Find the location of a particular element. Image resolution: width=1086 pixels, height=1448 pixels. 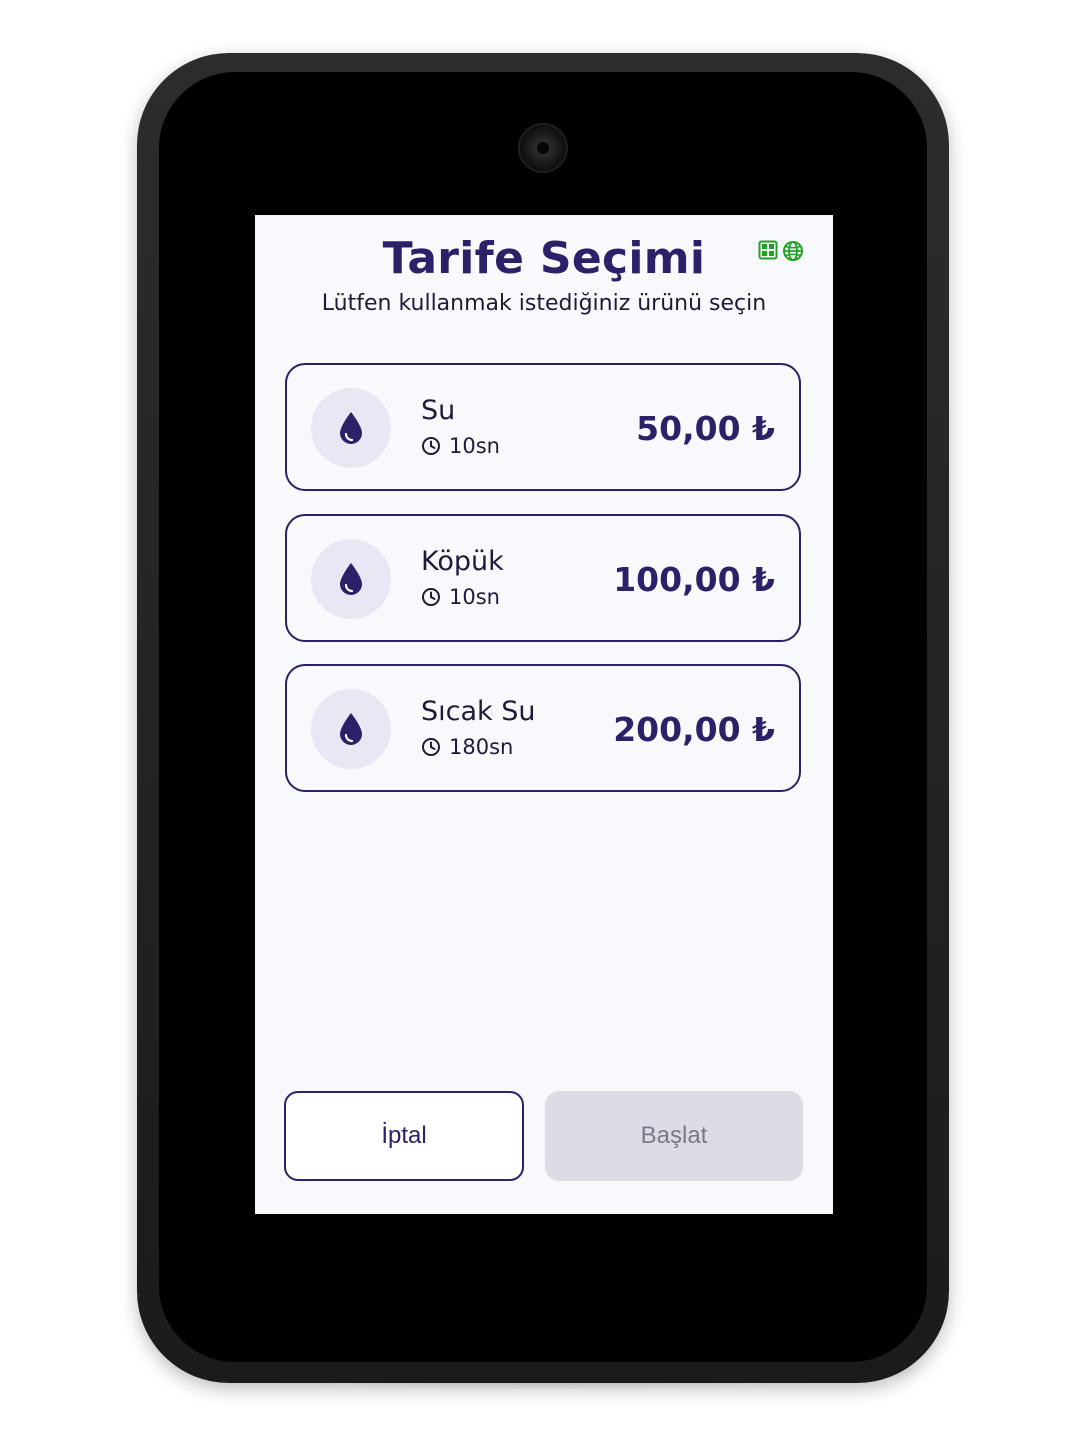

page-subtitle: Lütfen kullanmak istediğiniz ürünü seçin is located at coordinates (544, 303).